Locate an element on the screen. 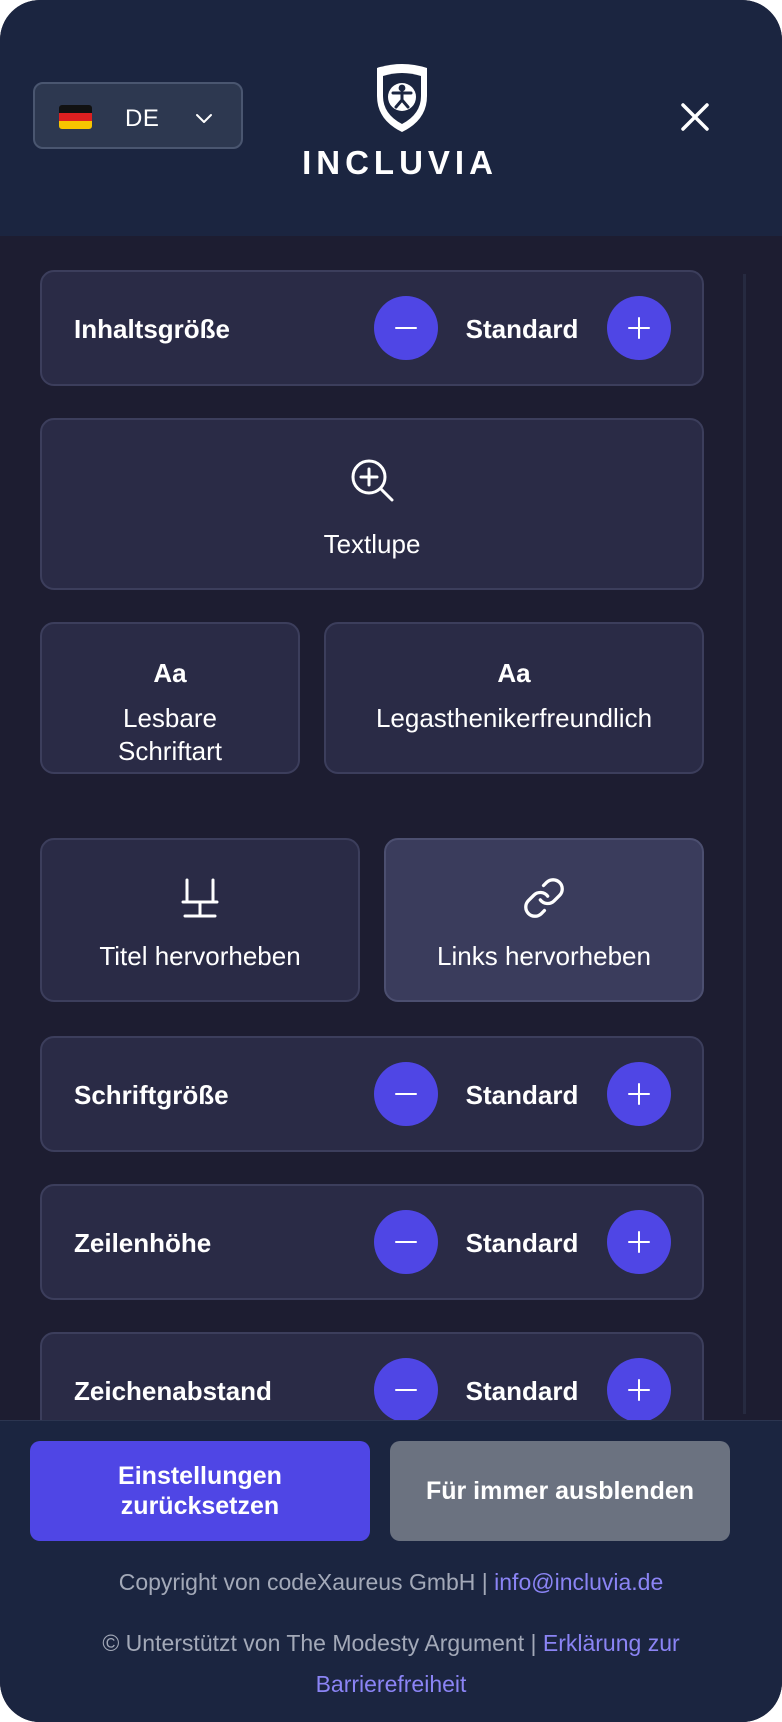 The width and height of the screenshot is (782, 1722). language-code: DE is located at coordinates (142, 118).